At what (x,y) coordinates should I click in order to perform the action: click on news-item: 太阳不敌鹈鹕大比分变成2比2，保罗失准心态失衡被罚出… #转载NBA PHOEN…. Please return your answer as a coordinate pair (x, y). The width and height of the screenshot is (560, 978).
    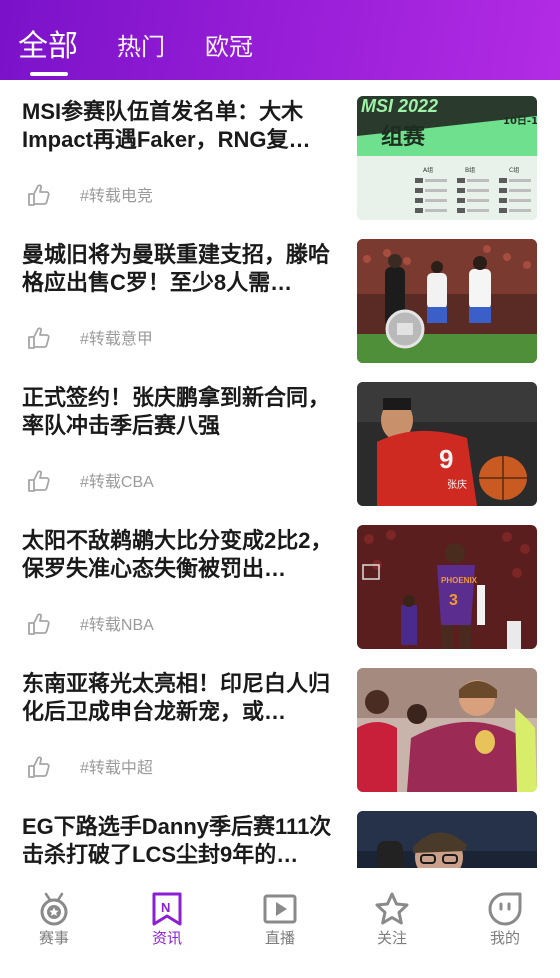
    Looking at the image, I should click on (280, 580).